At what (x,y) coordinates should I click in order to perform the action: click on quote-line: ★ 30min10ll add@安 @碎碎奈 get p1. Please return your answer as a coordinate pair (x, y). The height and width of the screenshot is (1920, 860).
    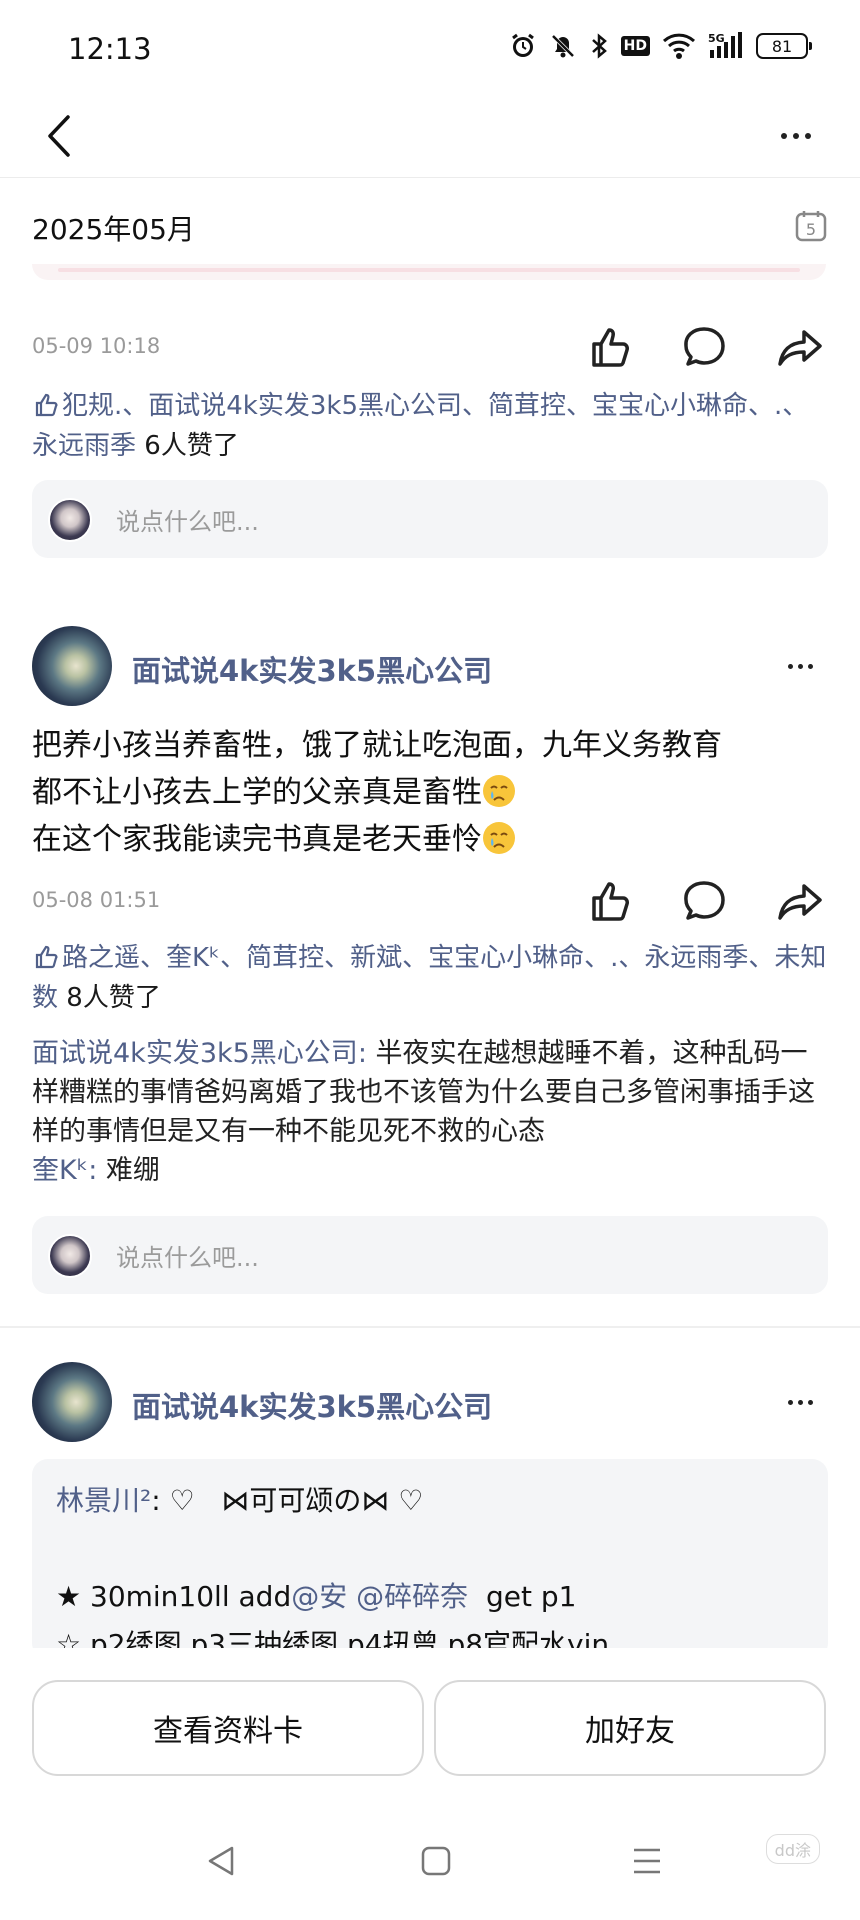
    Looking at the image, I should click on (316, 1596).